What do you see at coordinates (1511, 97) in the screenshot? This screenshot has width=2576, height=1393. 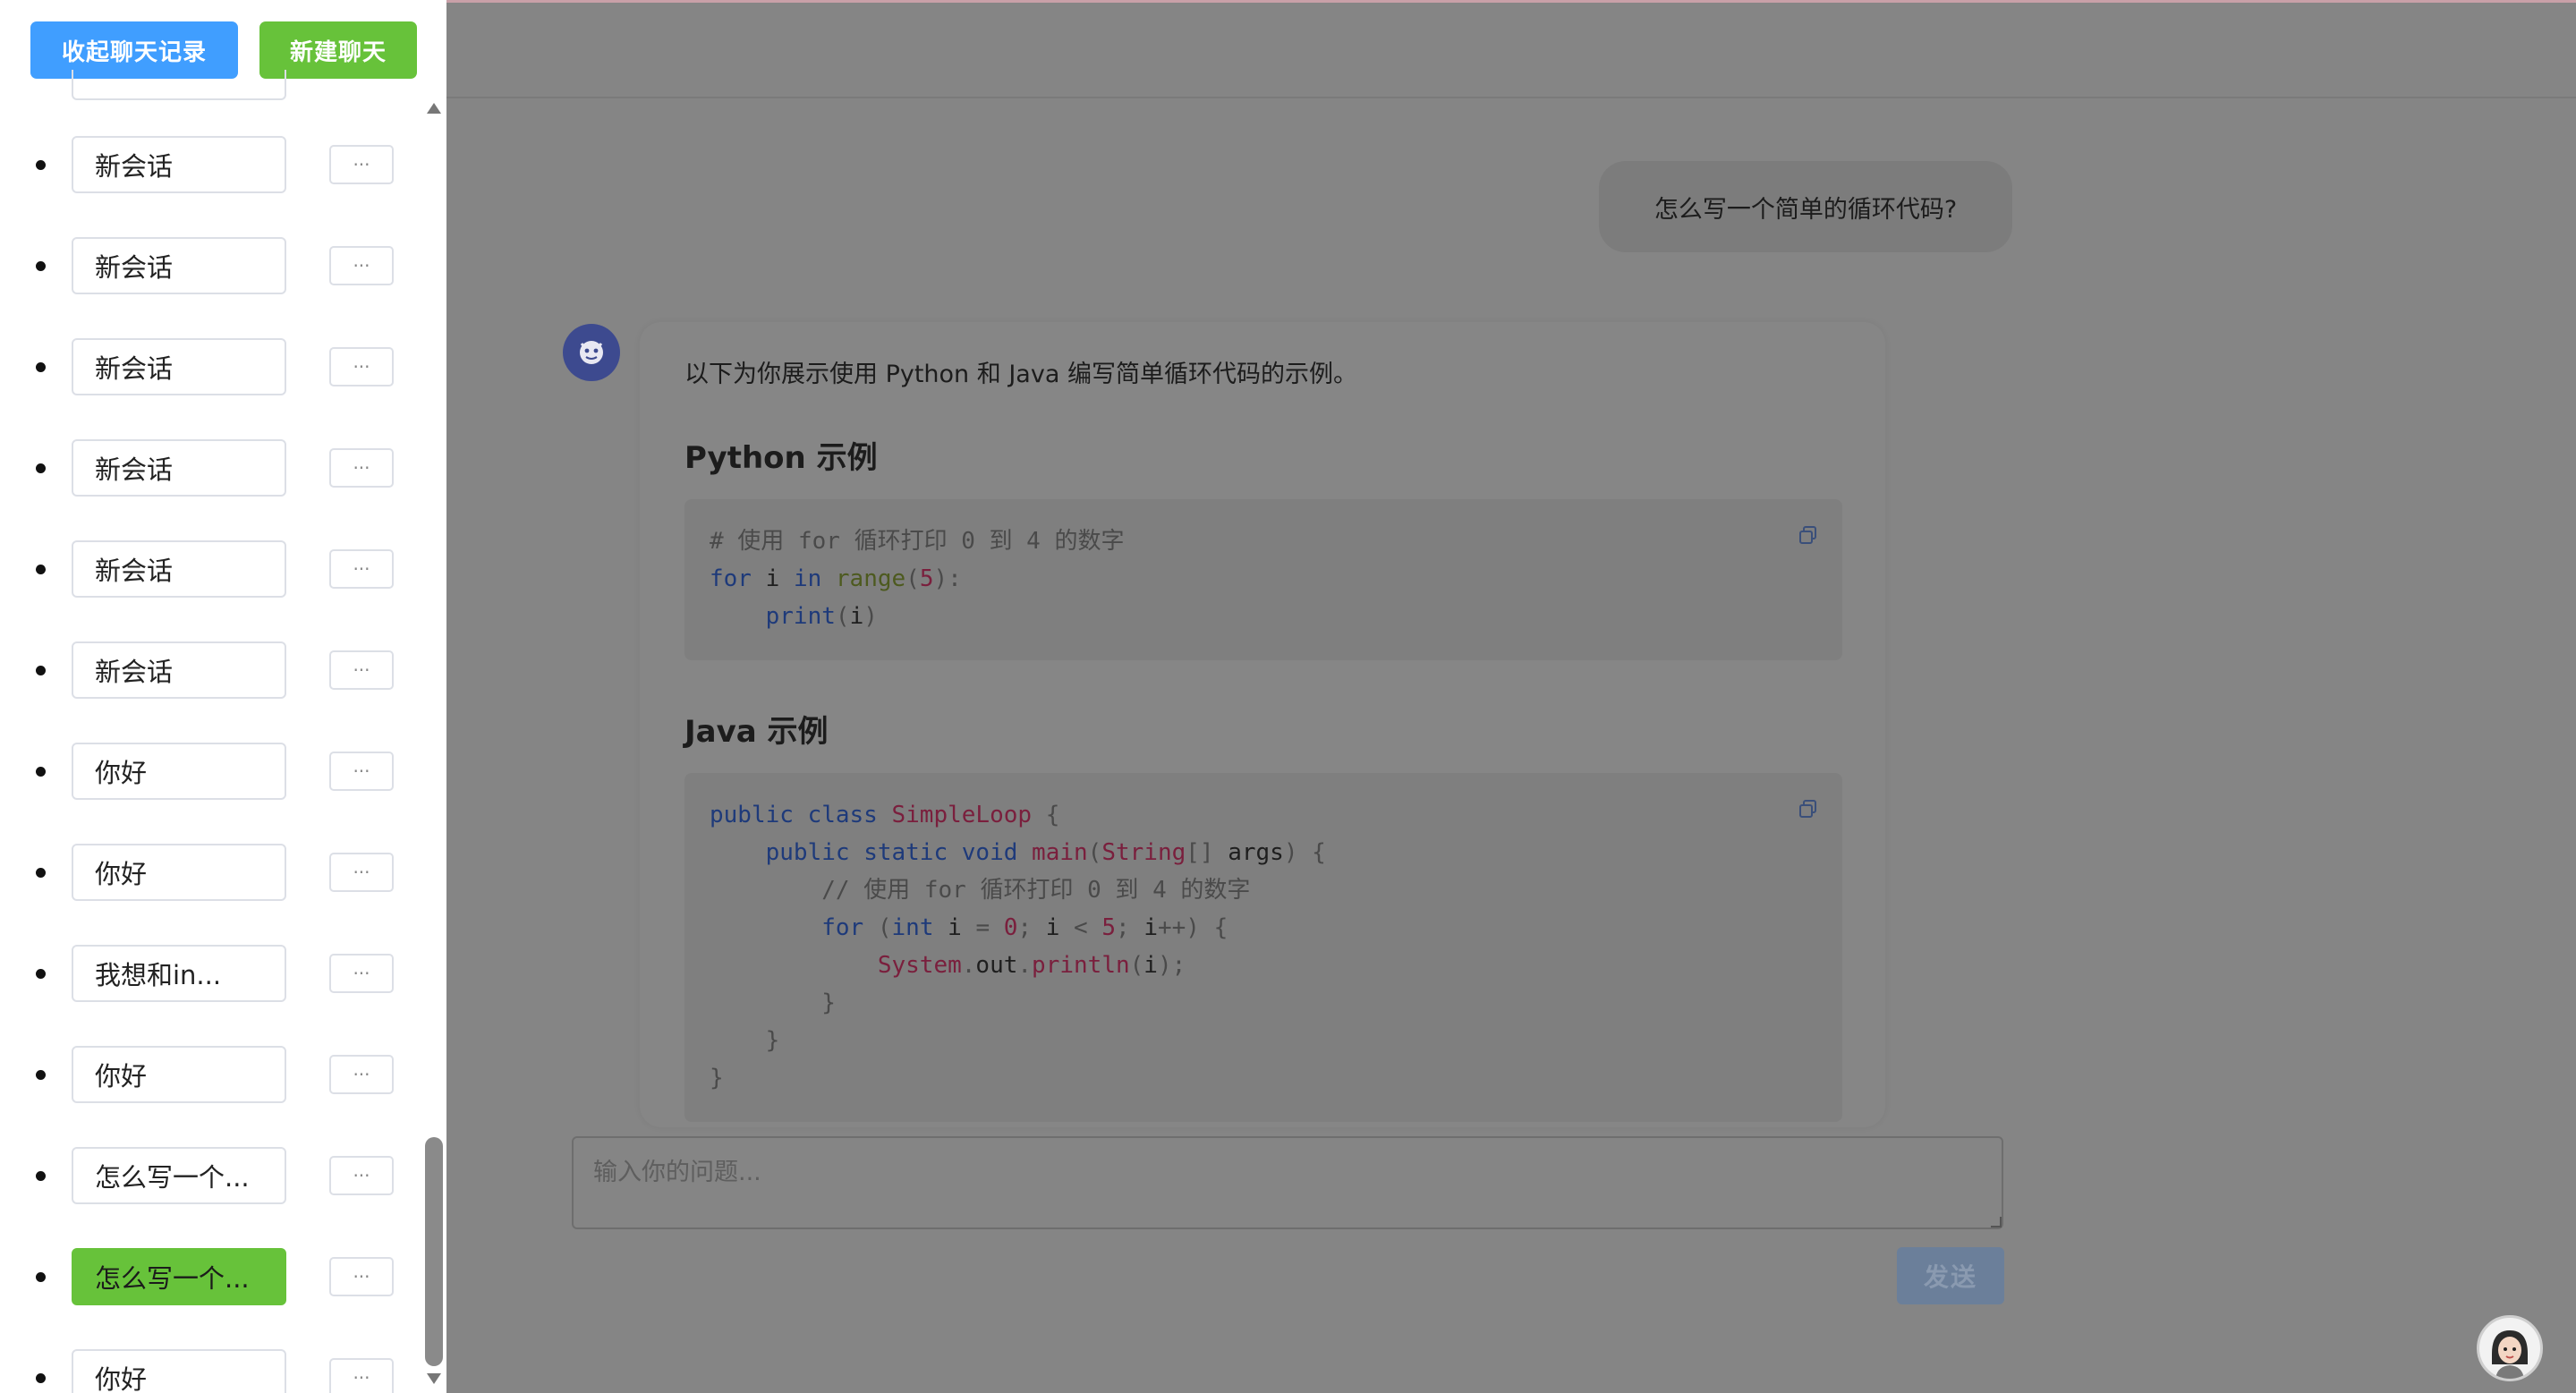 I see `header-divider` at bounding box center [1511, 97].